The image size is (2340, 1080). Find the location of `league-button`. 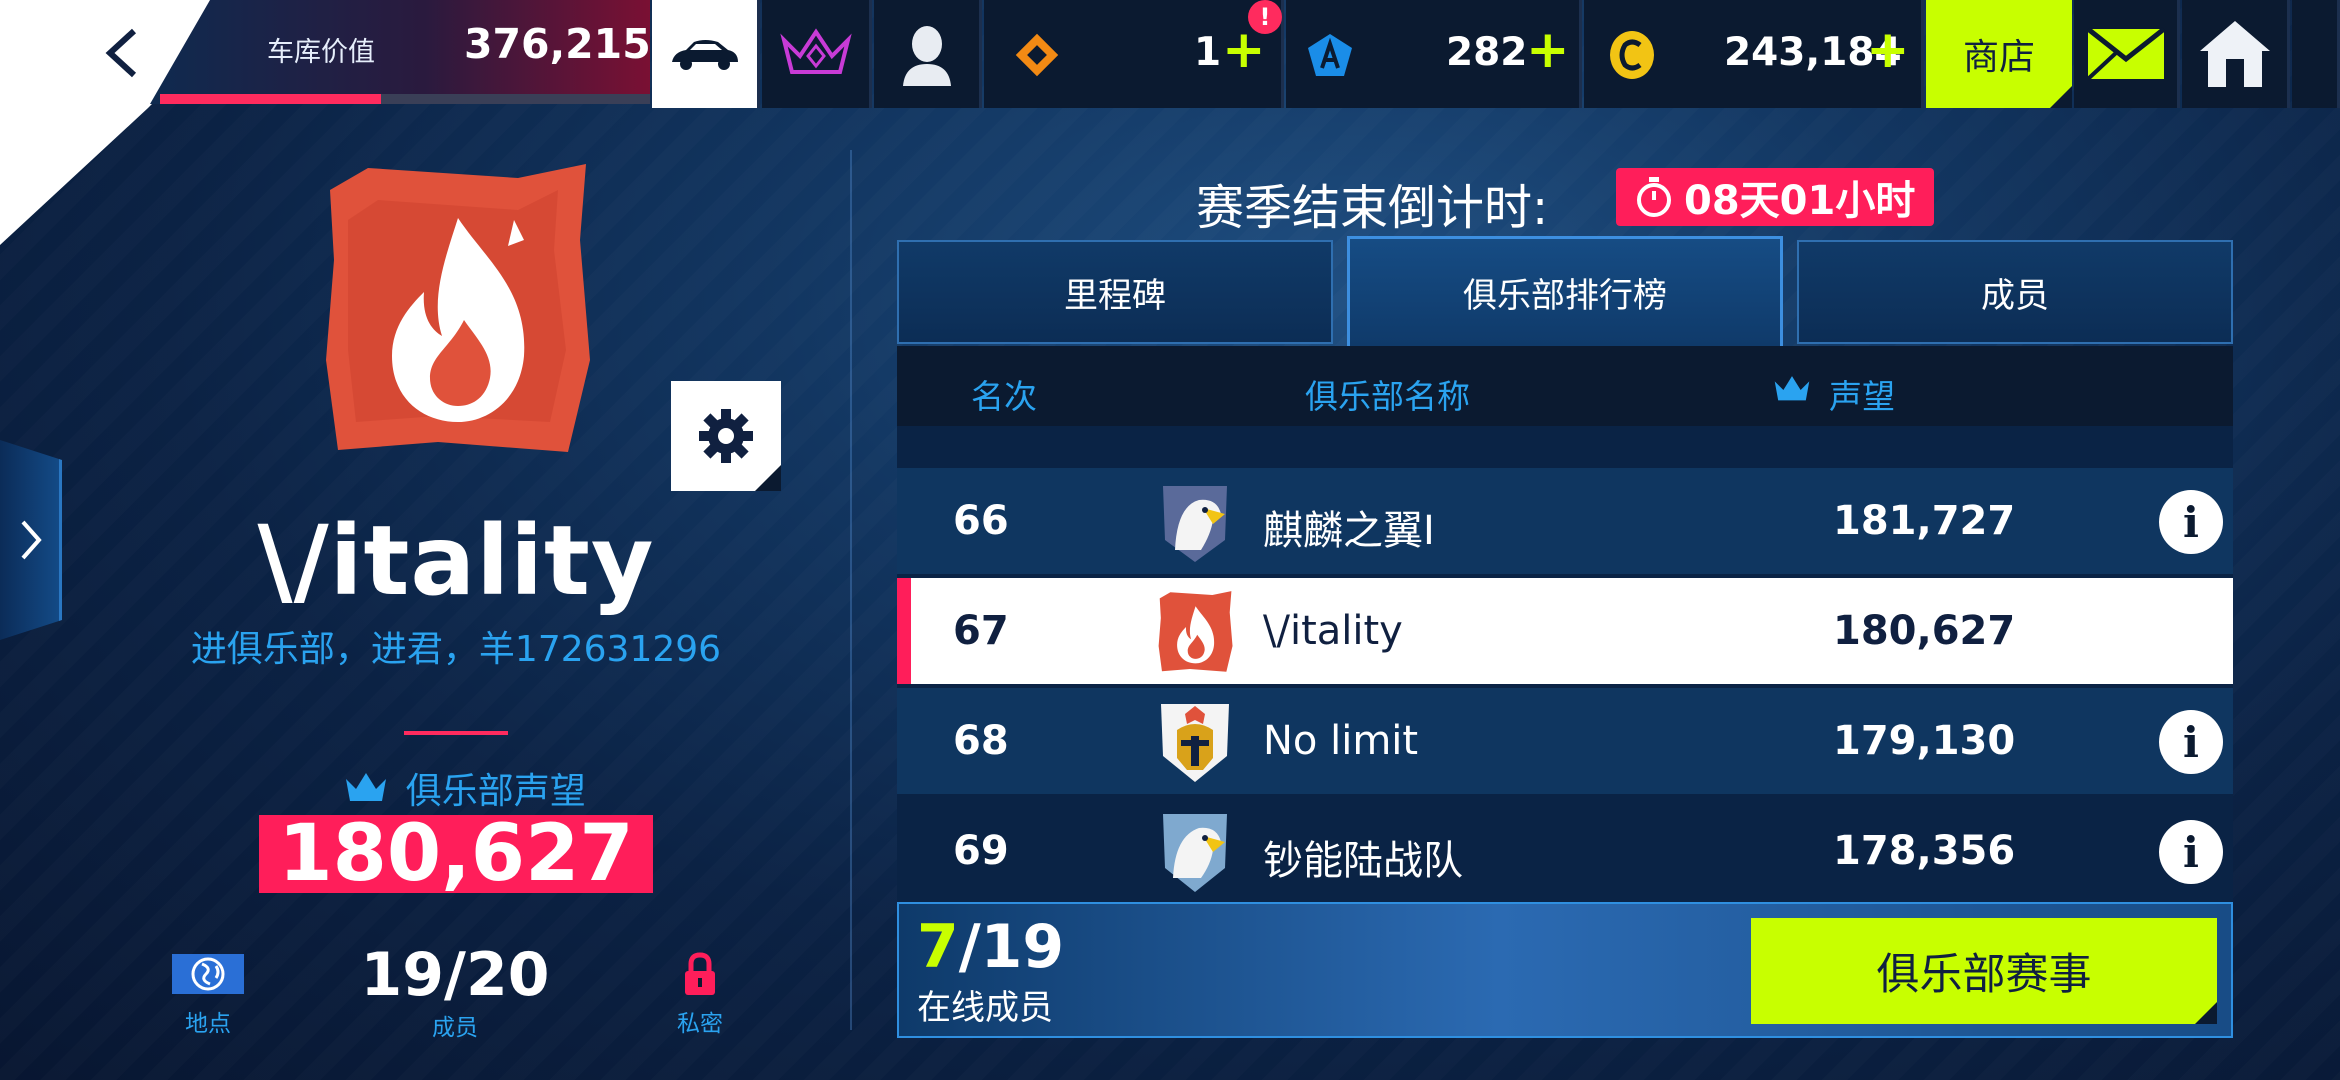

league-button is located at coordinates (817, 54).